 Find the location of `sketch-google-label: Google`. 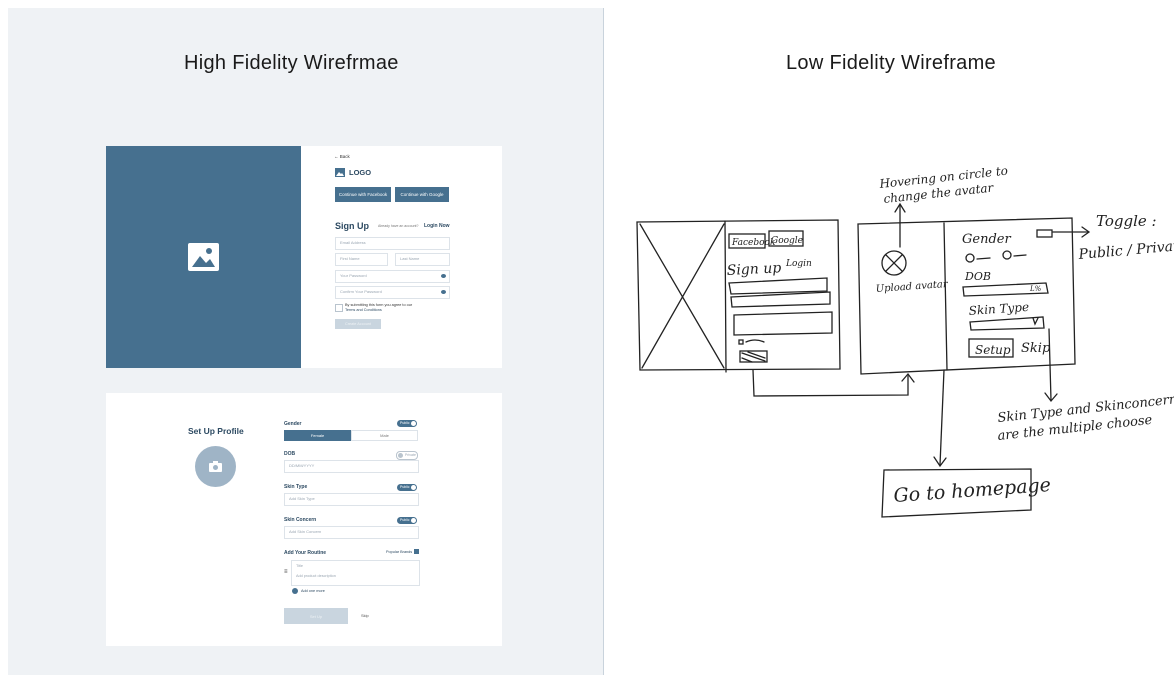

sketch-google-label: Google is located at coordinates (787, 241).